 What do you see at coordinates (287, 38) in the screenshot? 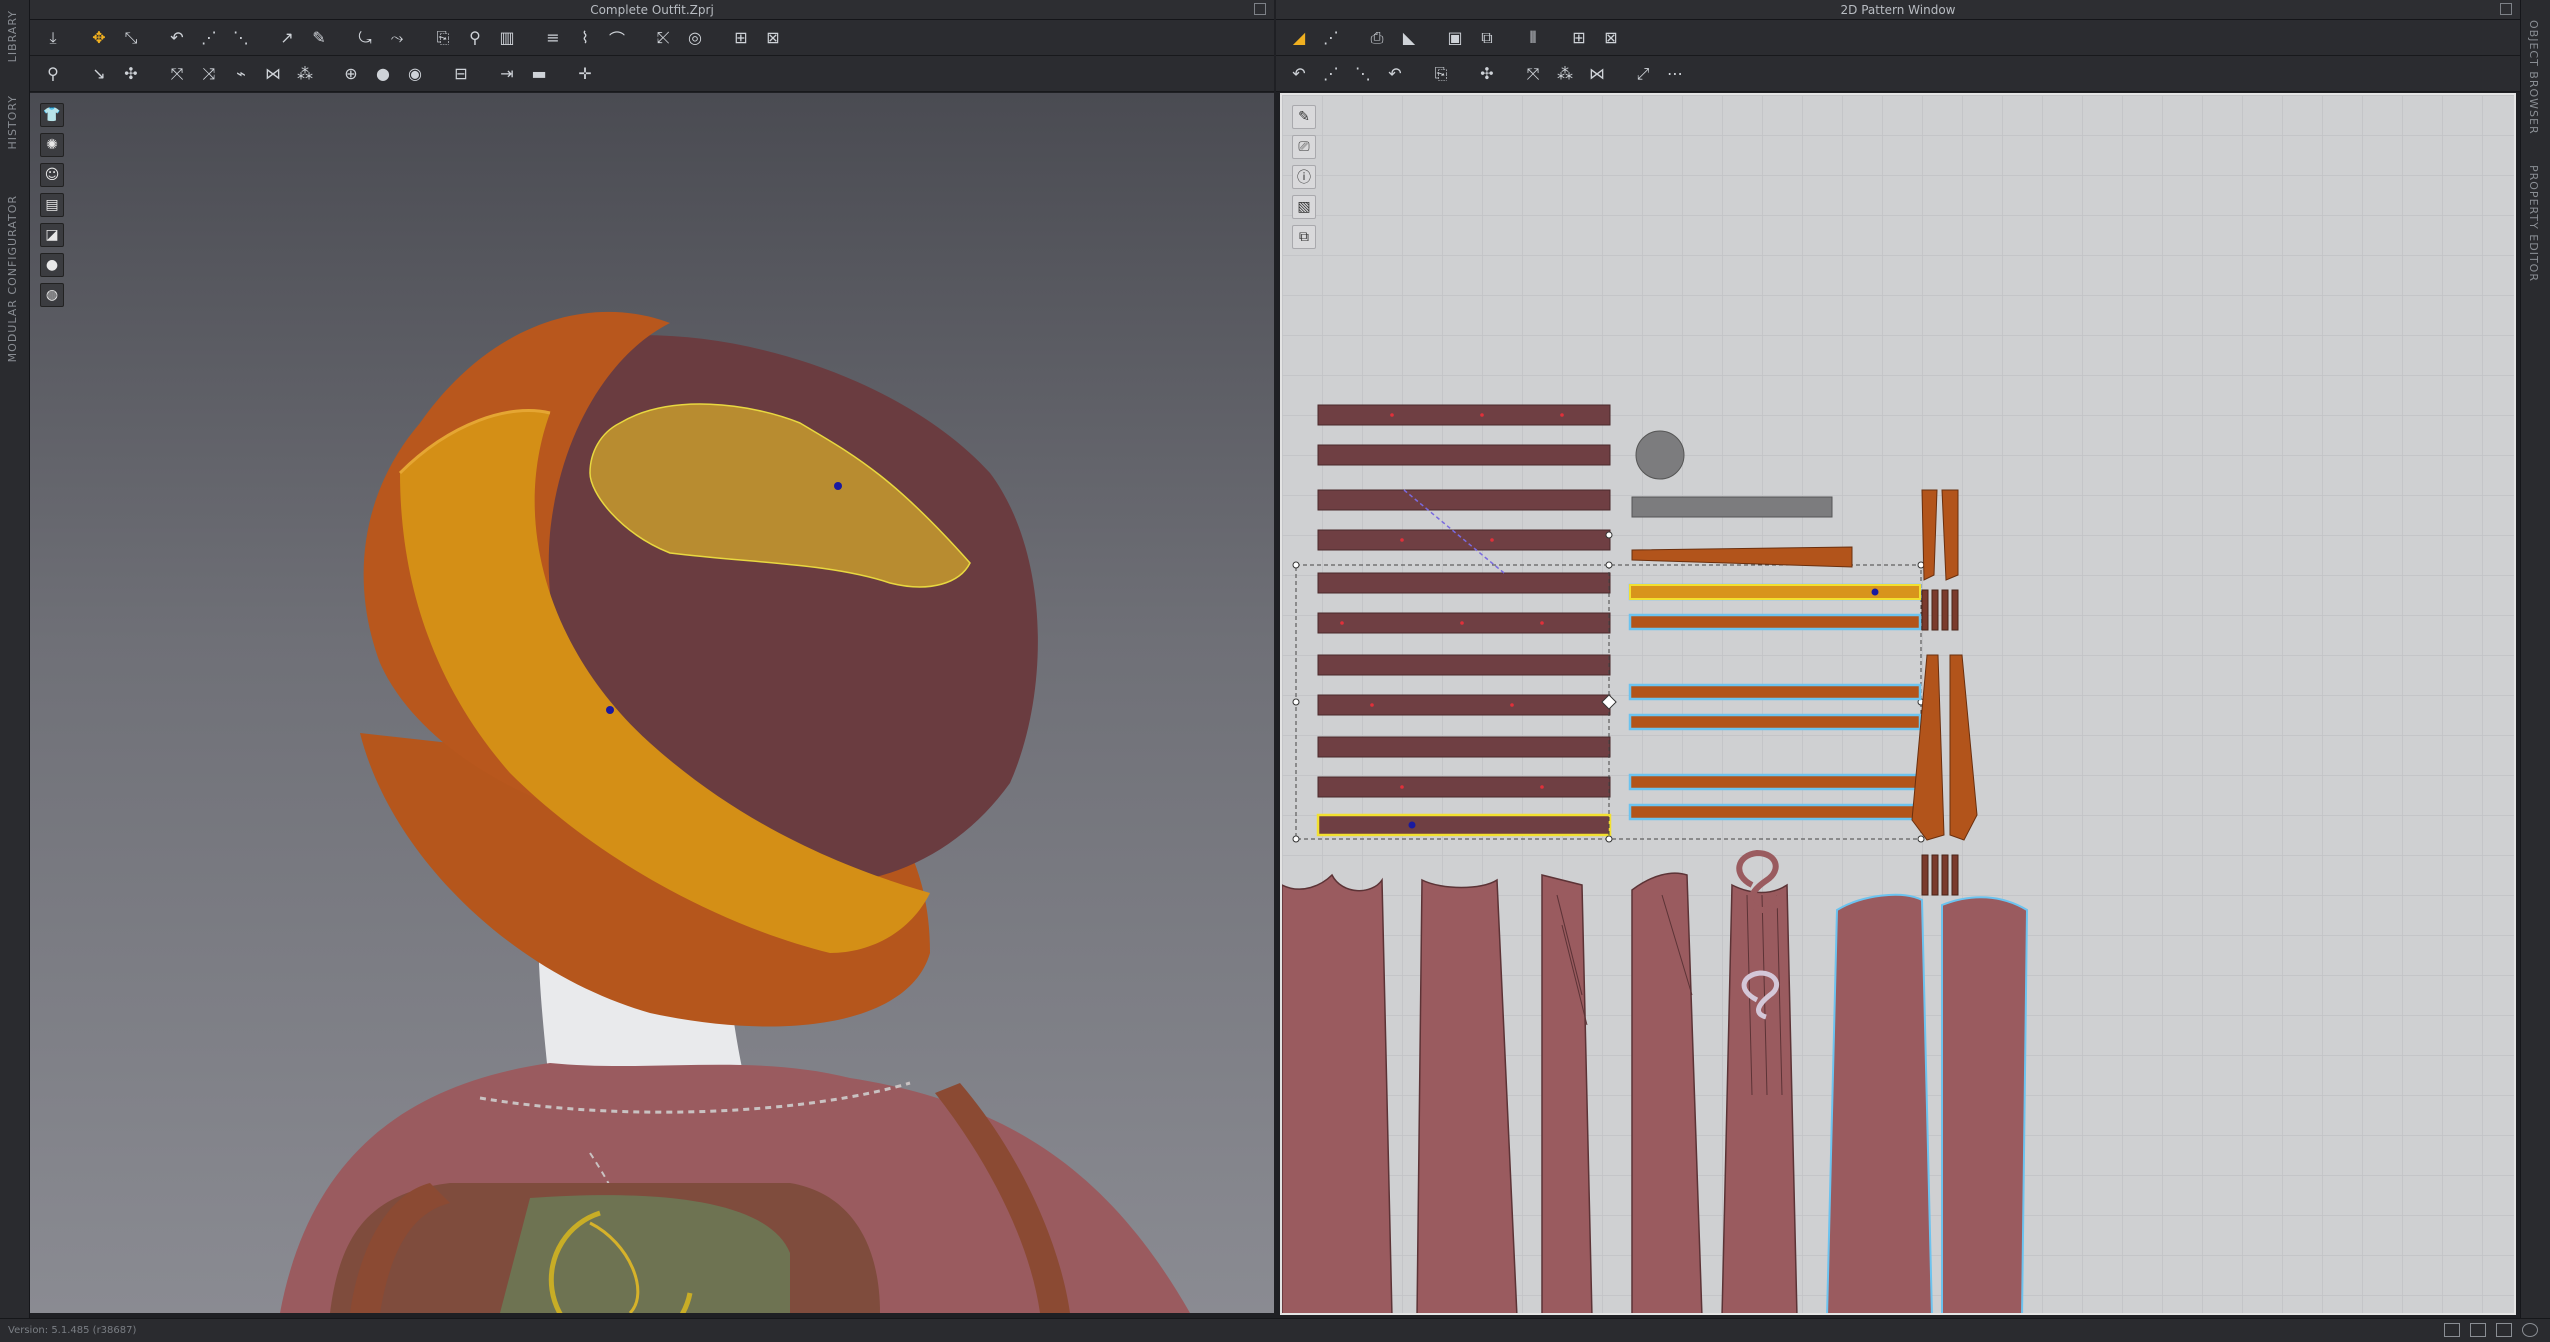
I see `tack-icon: ↗` at bounding box center [287, 38].